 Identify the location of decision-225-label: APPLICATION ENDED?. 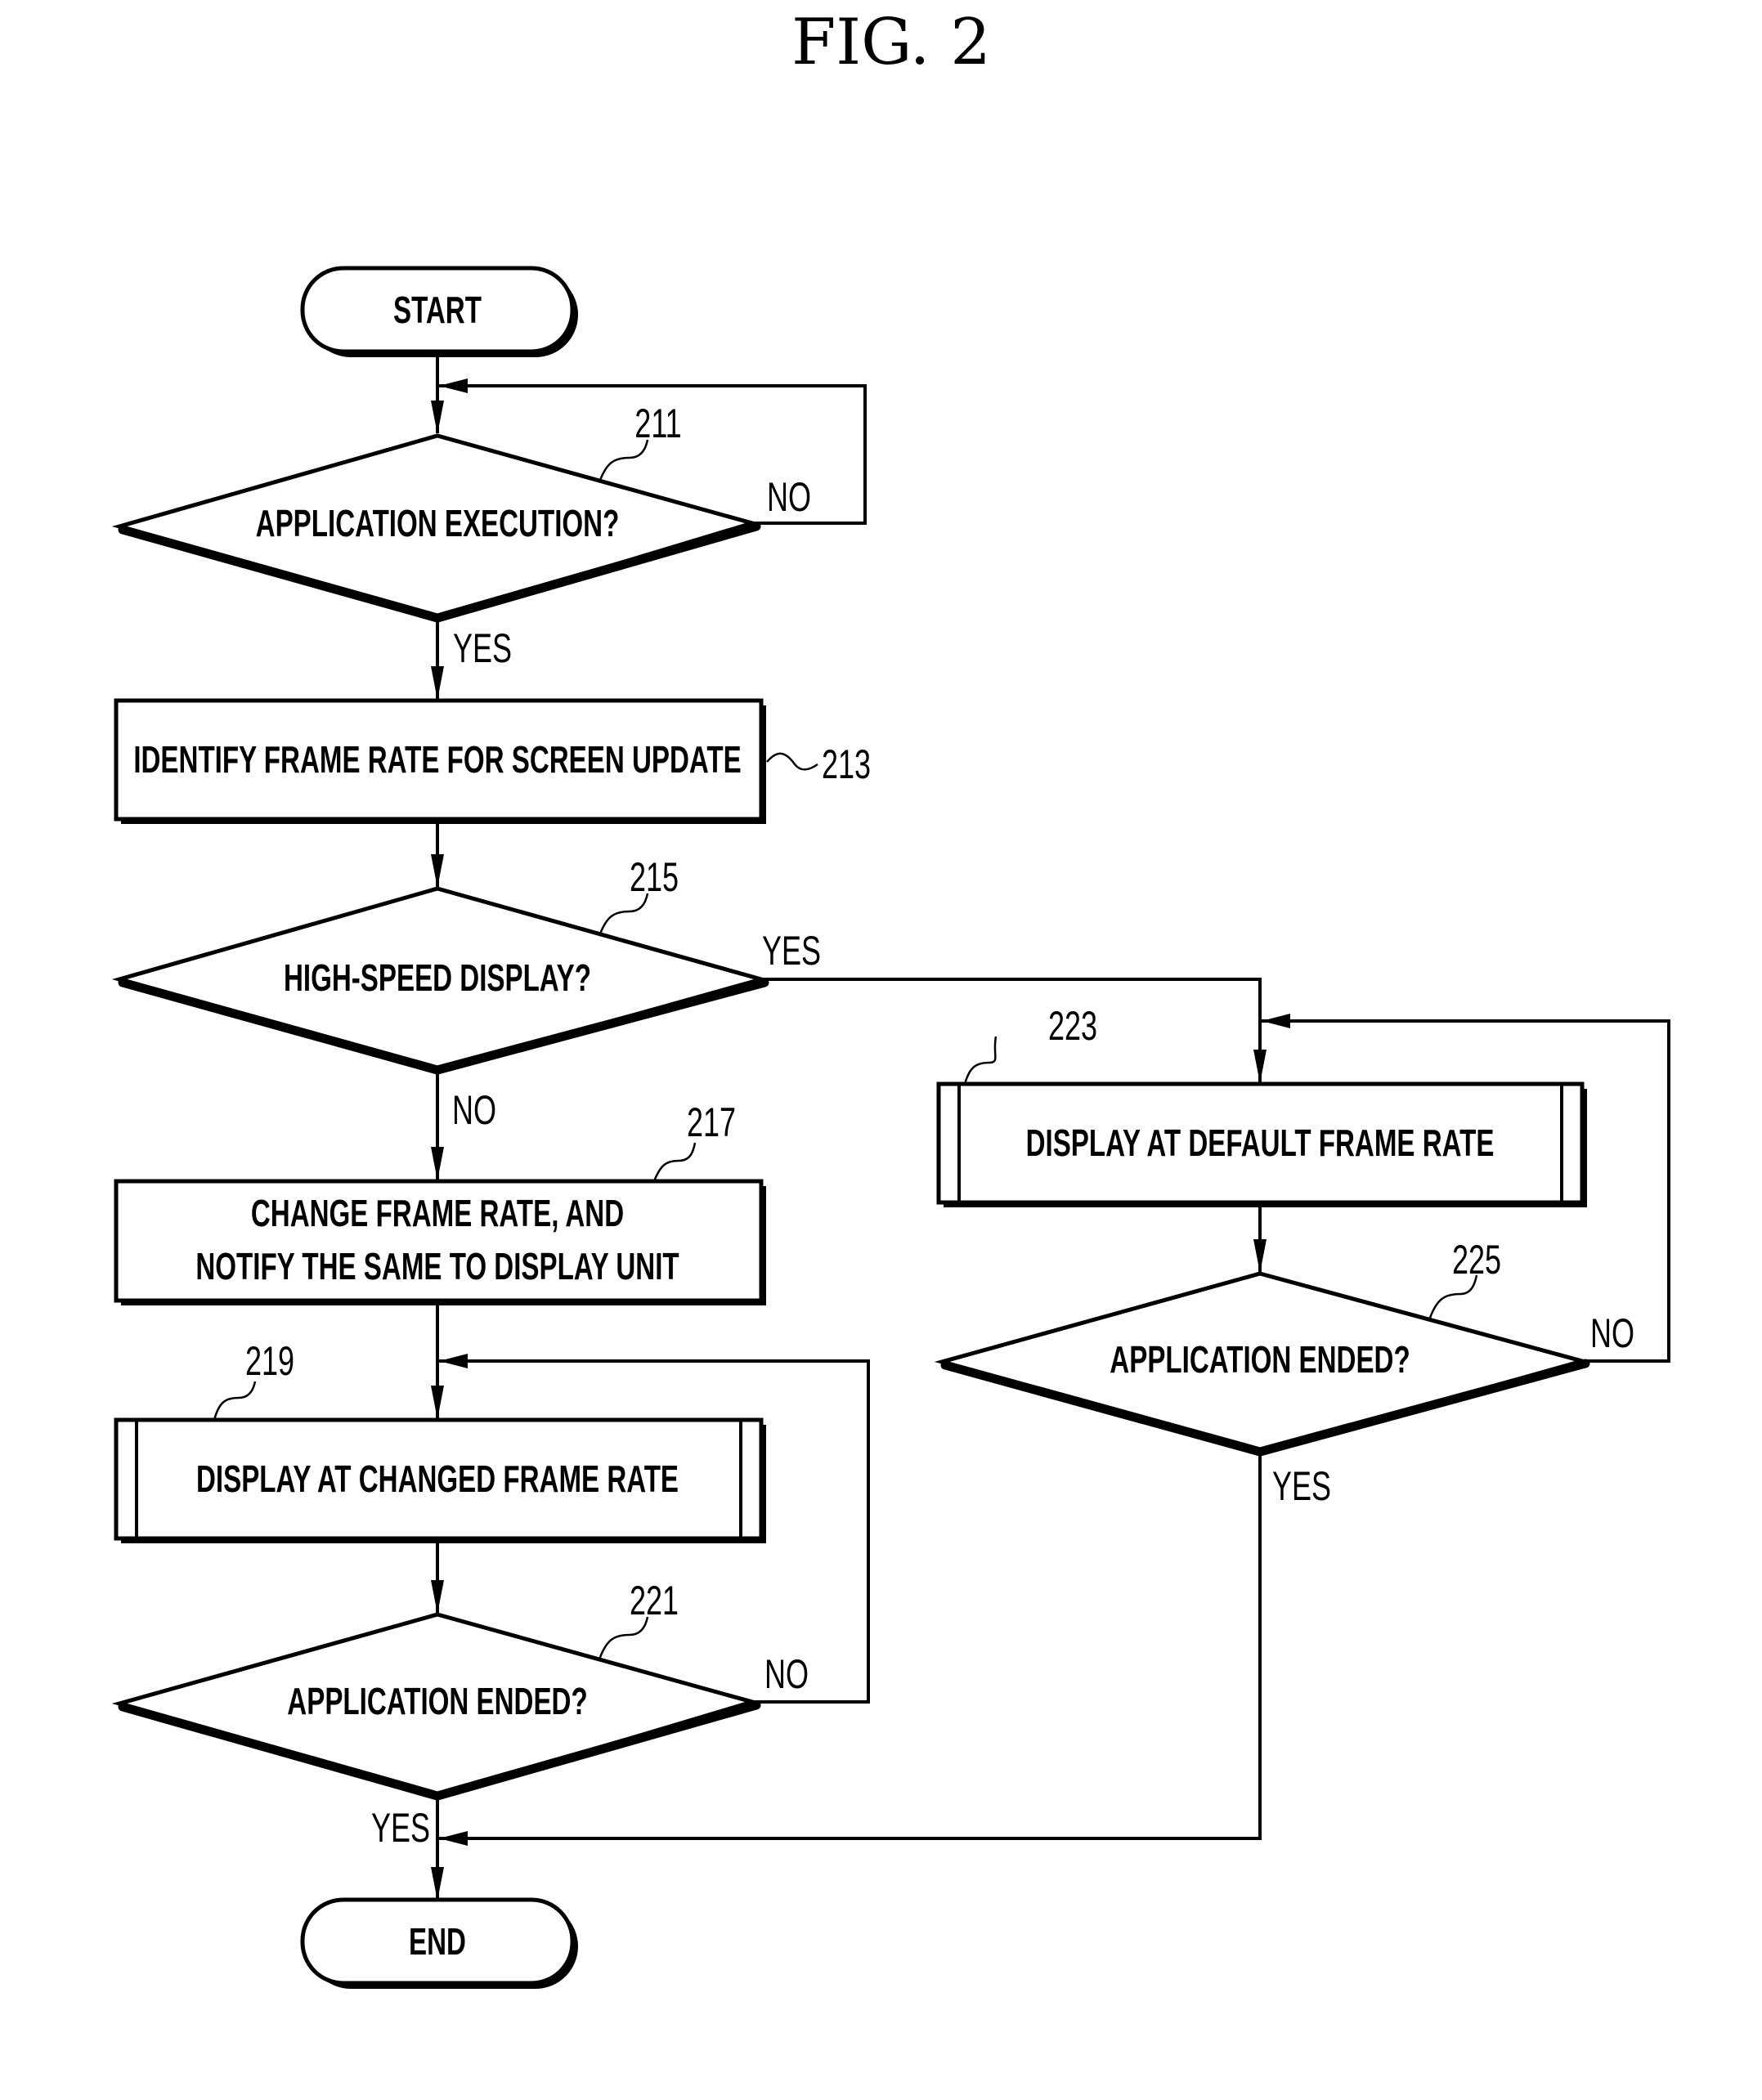
(1260, 1360).